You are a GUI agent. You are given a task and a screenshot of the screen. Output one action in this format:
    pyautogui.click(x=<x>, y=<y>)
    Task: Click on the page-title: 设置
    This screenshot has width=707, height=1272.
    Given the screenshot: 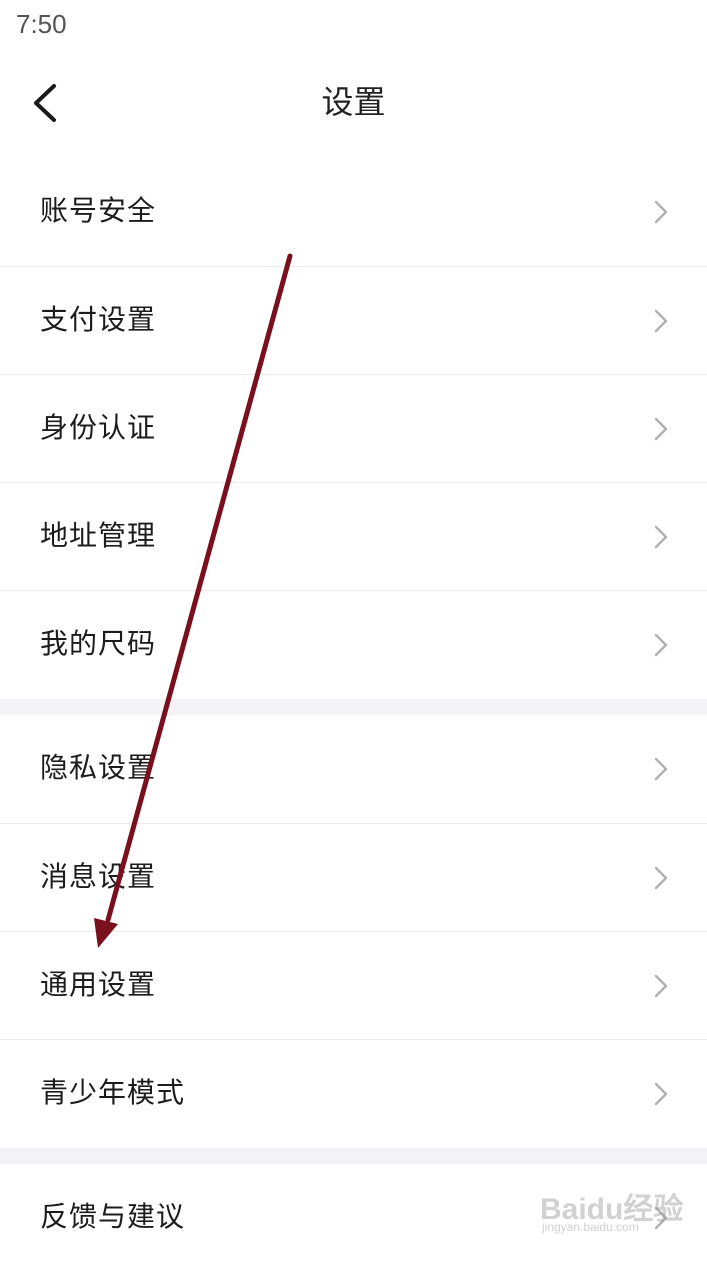 What is the action you would take?
    pyautogui.click(x=353, y=102)
    